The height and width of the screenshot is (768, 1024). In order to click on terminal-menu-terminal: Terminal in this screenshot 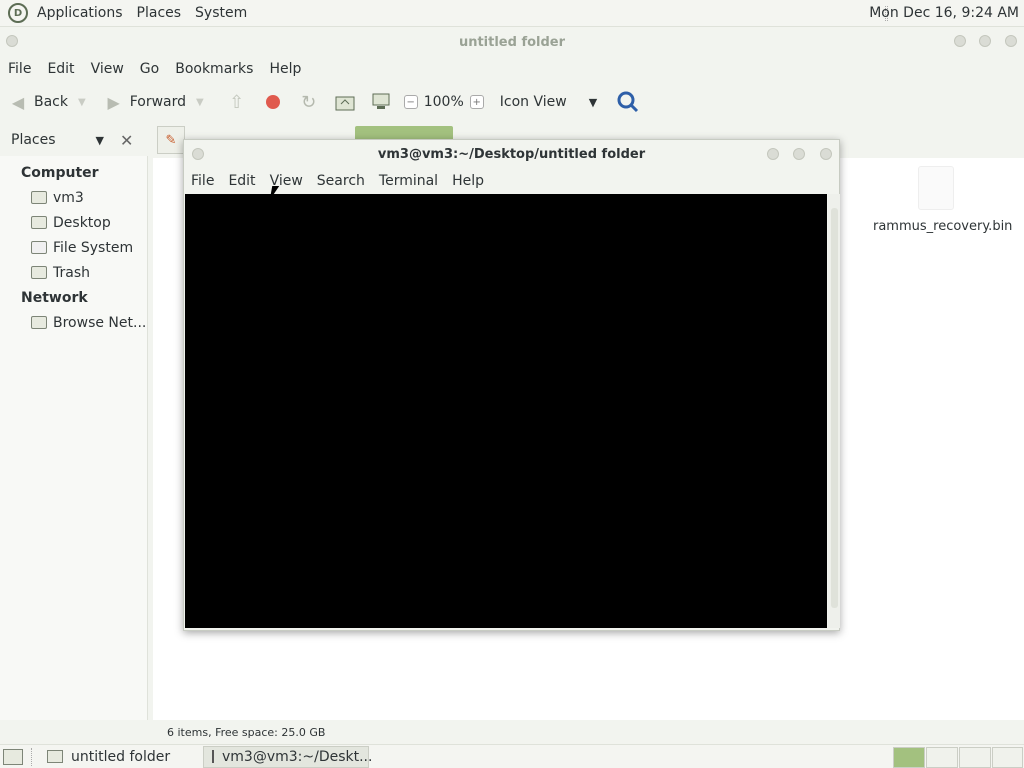, I will do `click(408, 181)`.